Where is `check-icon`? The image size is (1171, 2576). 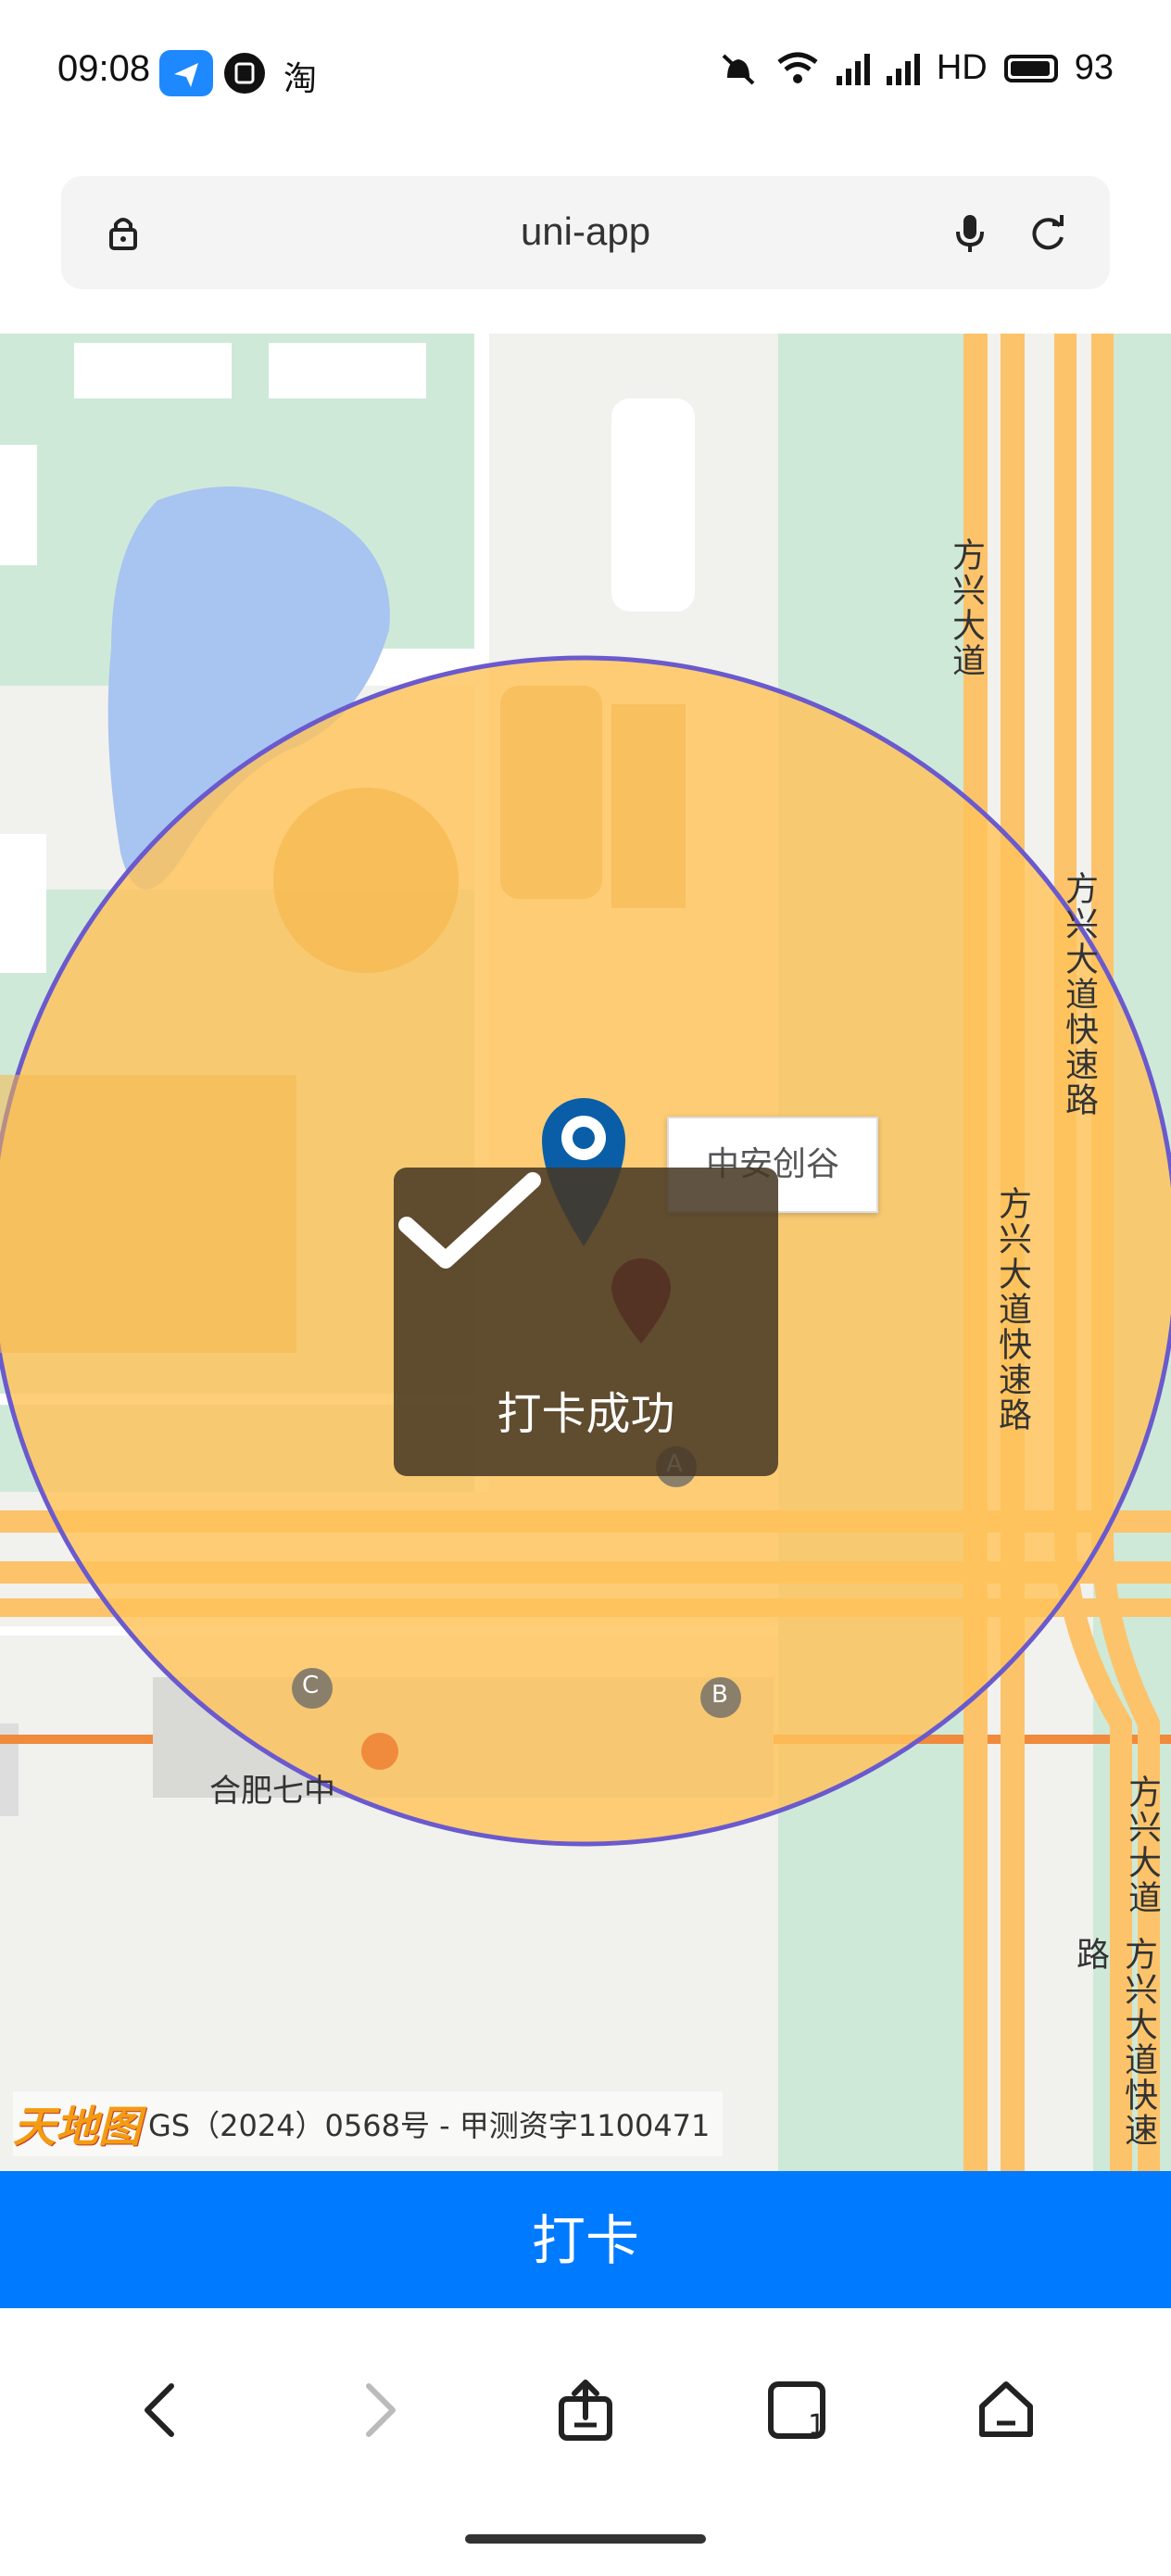
check-icon is located at coordinates (470, 1220).